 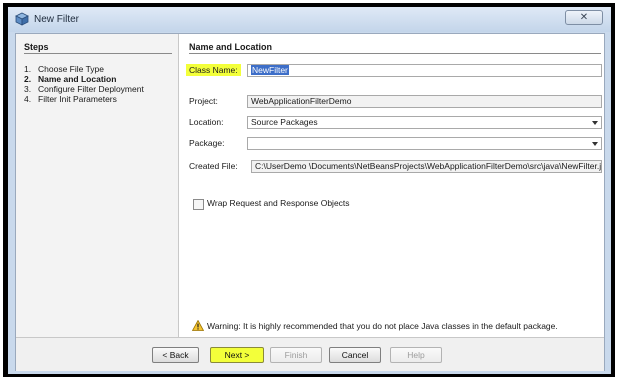 What do you see at coordinates (213, 166) in the screenshot?
I see `created-file-label: Created File:` at bounding box center [213, 166].